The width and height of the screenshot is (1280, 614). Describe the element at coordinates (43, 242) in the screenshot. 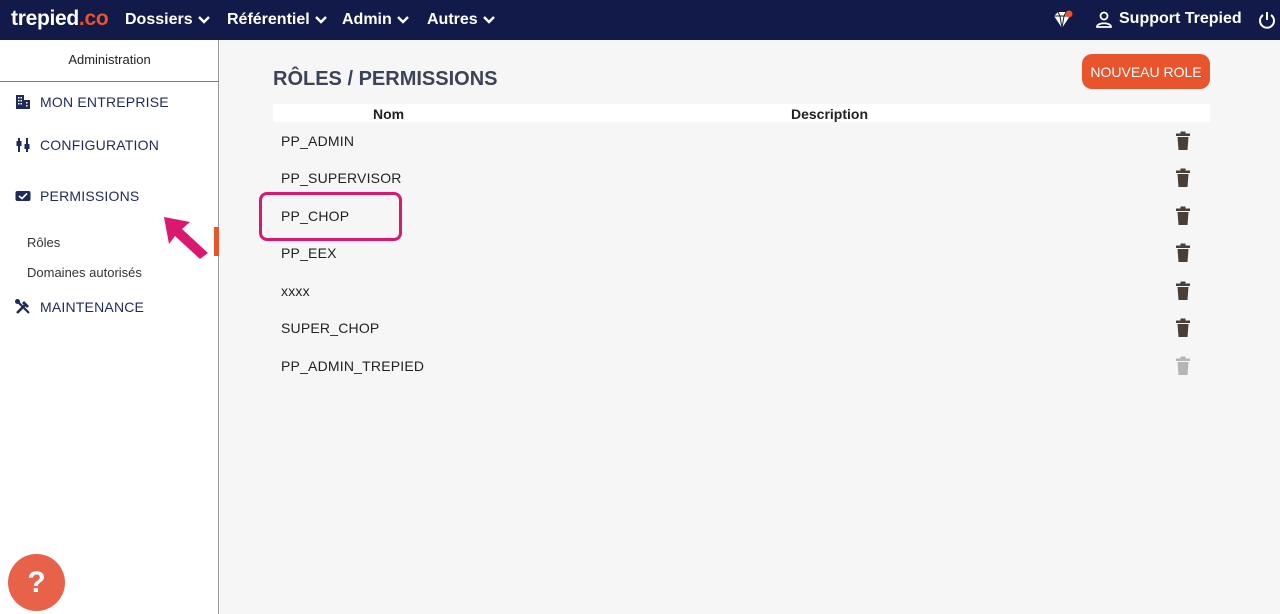

I see `sidebar-subitem-roles: Rôles` at that location.